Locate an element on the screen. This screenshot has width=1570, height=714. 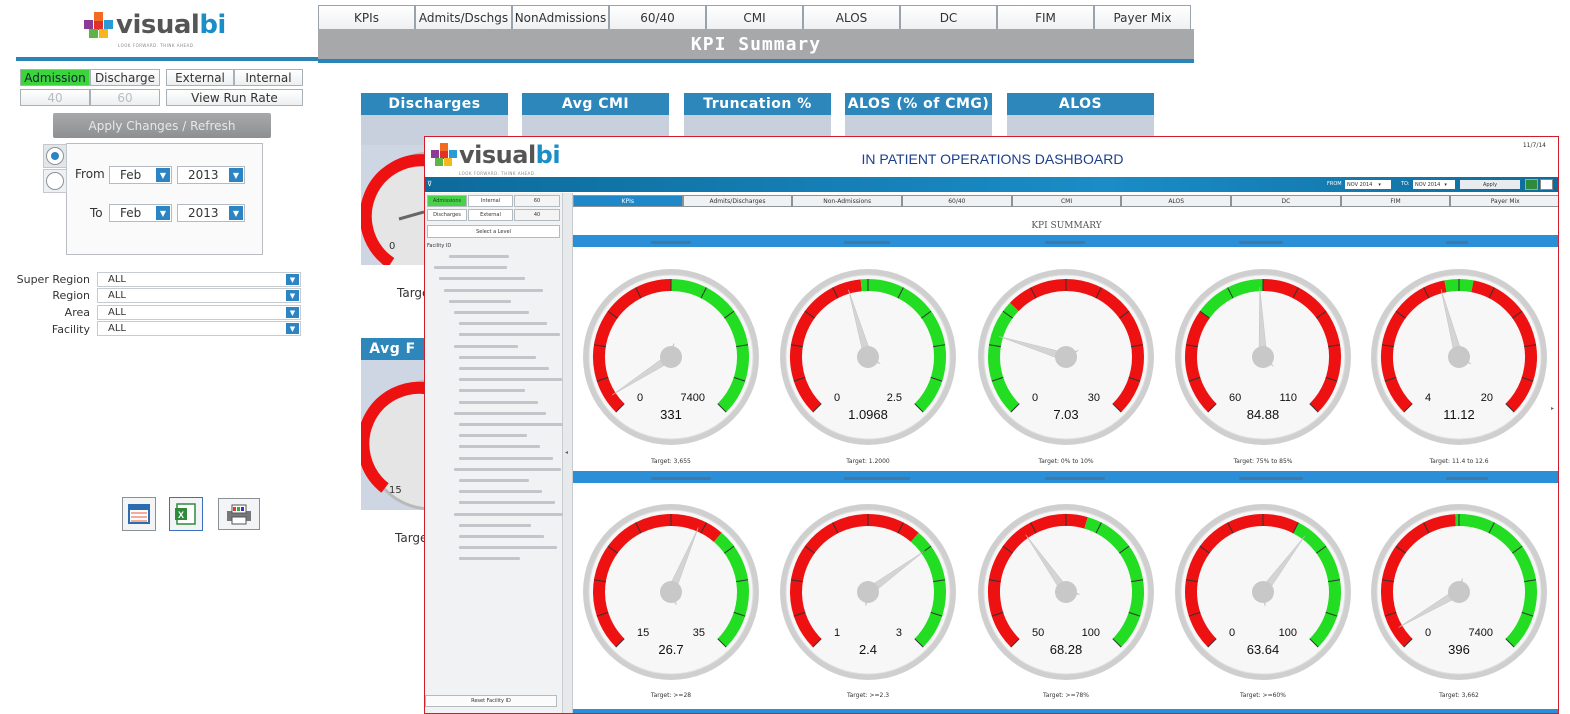
excel-icon: X is located at coordinates (186, 514).